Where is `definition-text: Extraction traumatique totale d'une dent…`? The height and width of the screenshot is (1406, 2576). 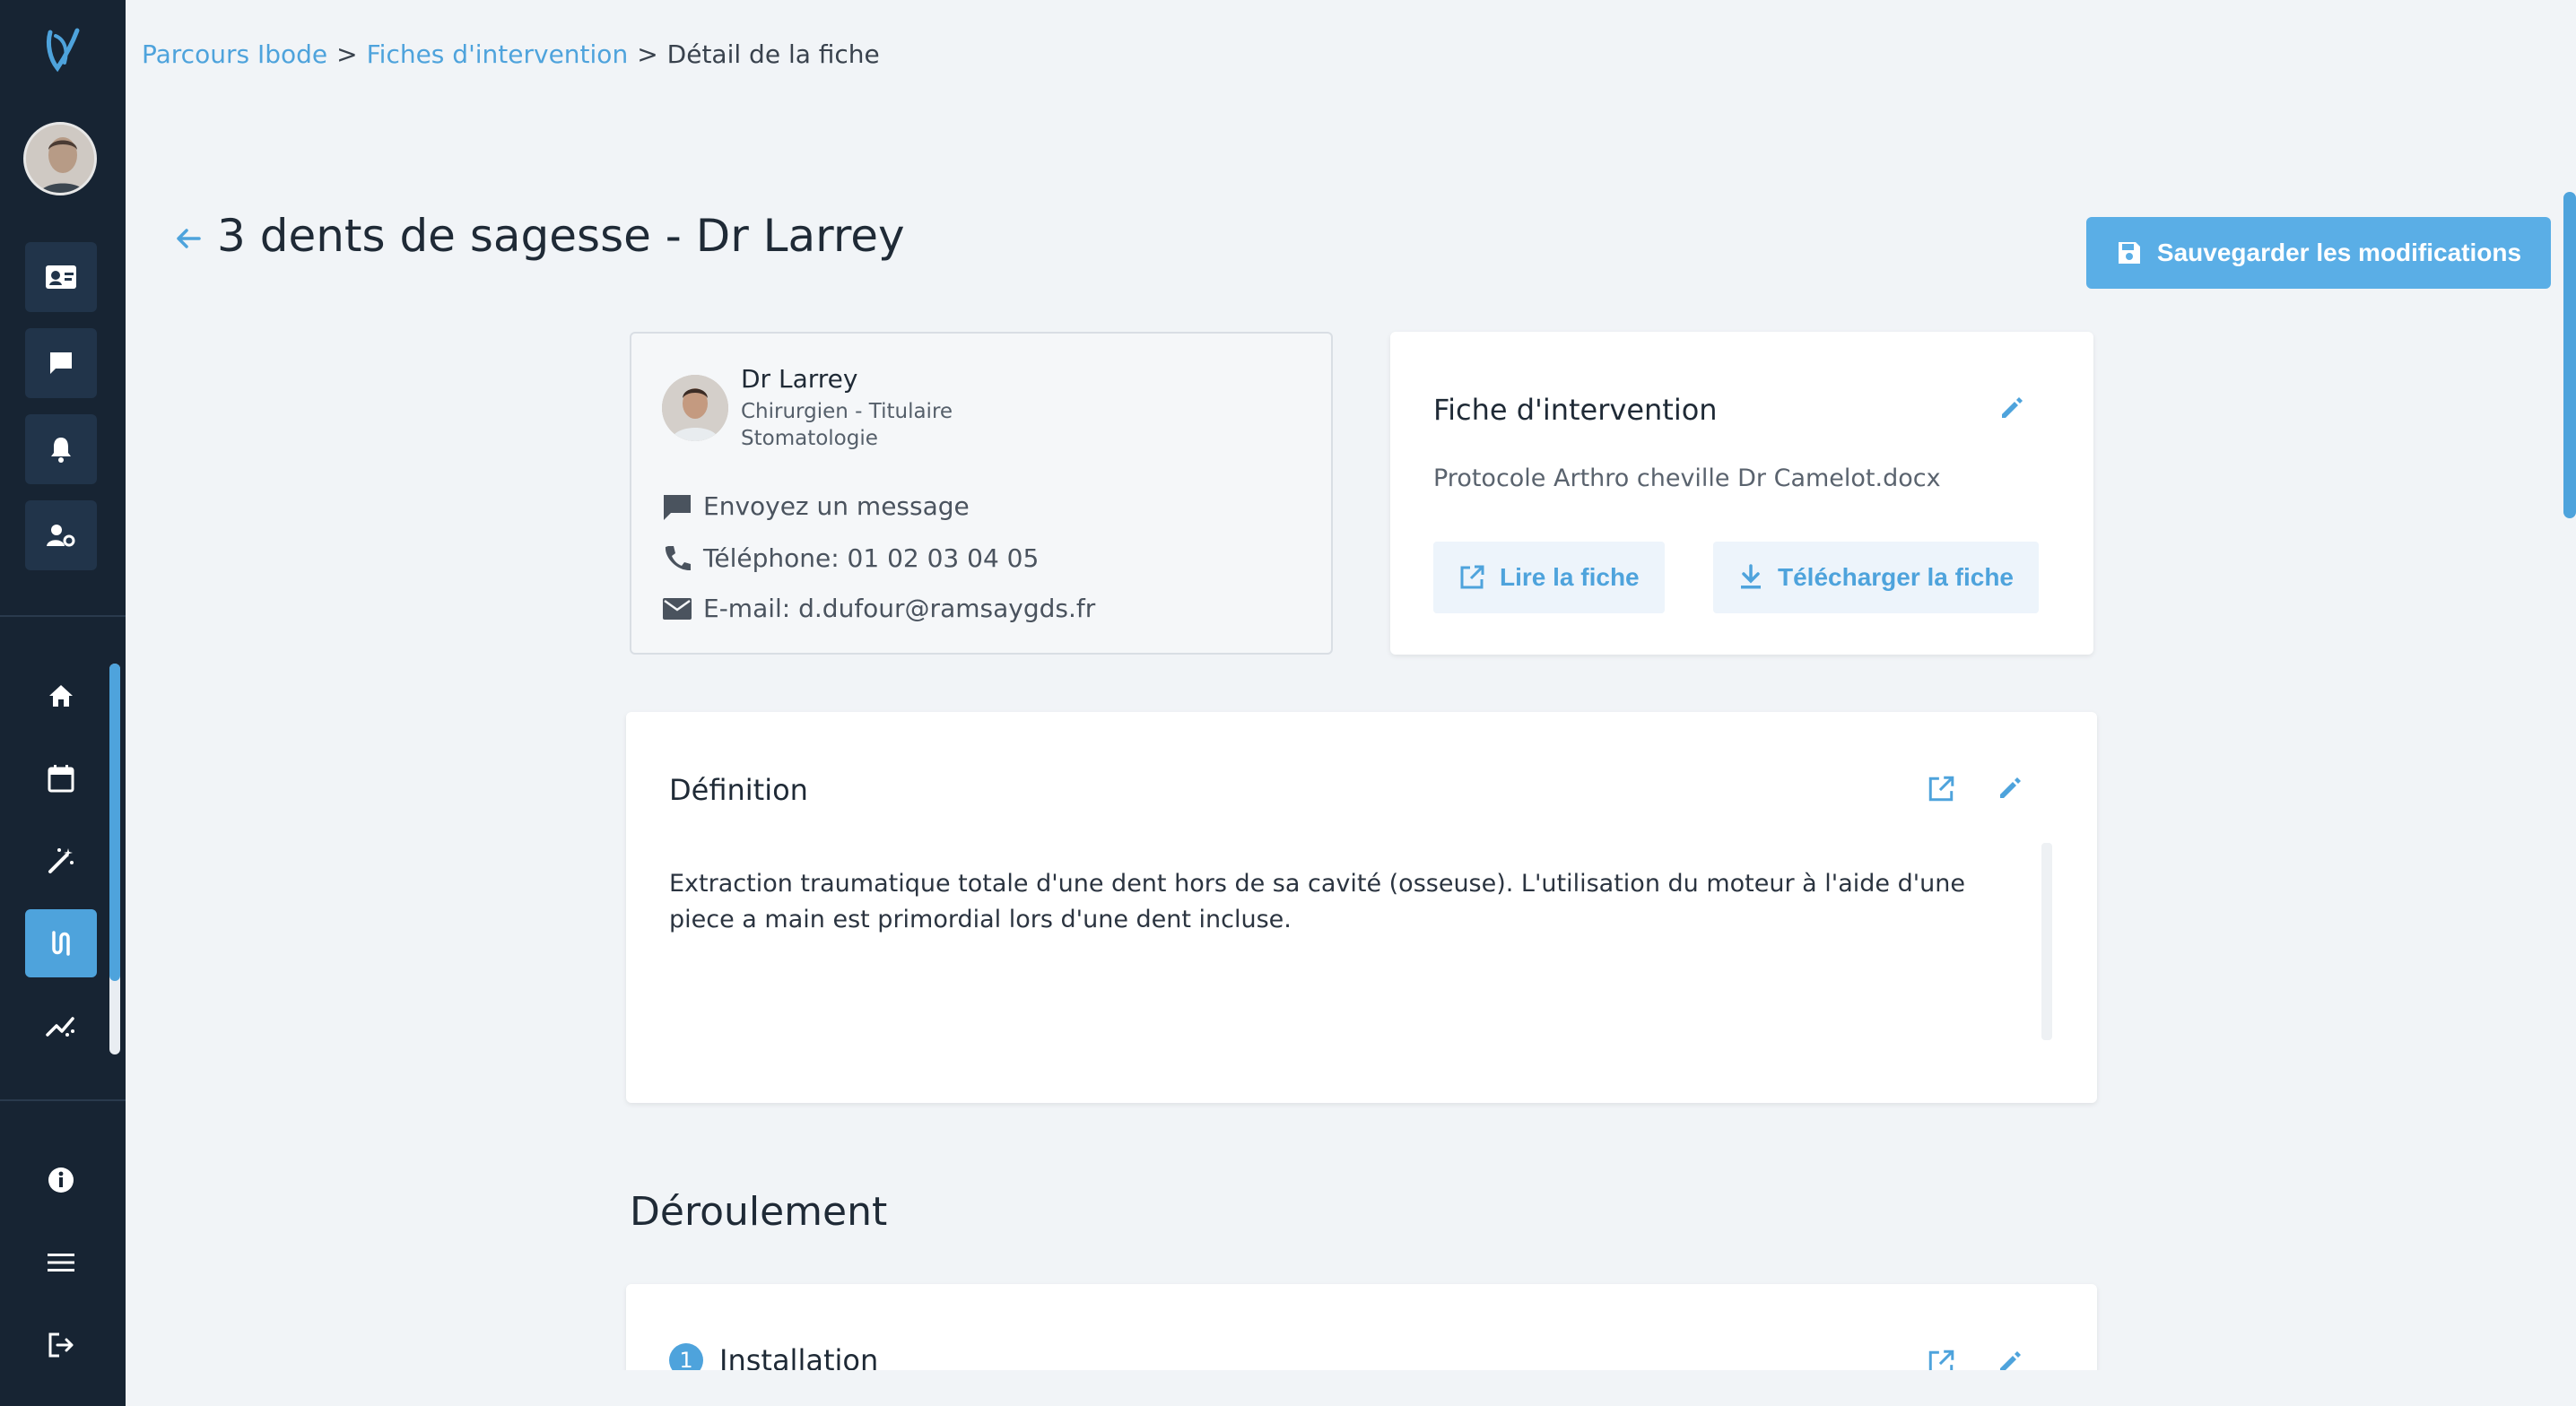
definition-text: Extraction traumatique totale d'une dent… is located at coordinates (1317, 901).